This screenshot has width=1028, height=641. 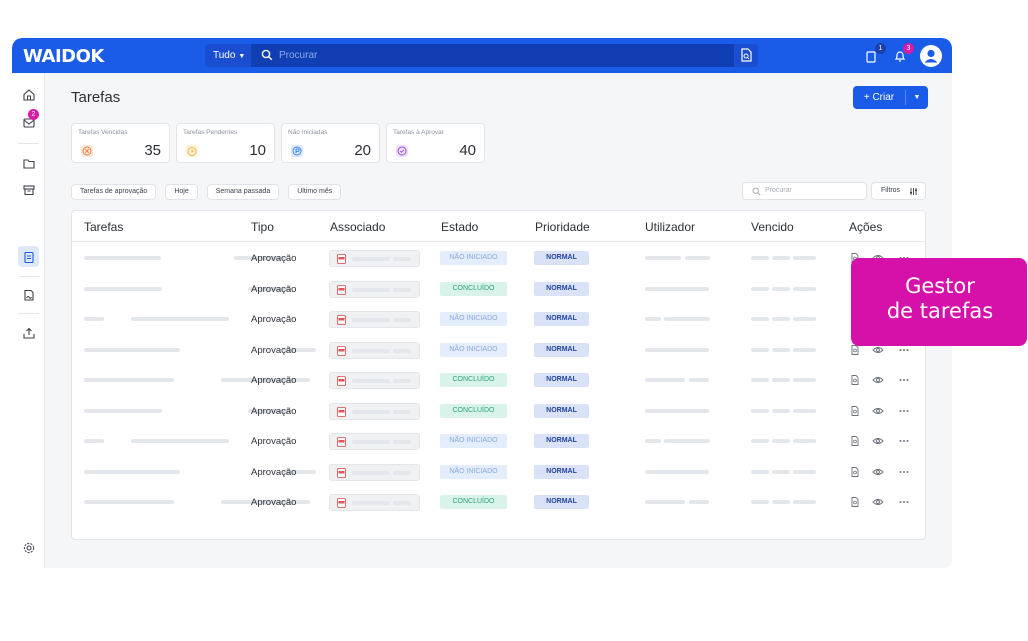 I want to click on document-search-button, so click(x=746, y=55).